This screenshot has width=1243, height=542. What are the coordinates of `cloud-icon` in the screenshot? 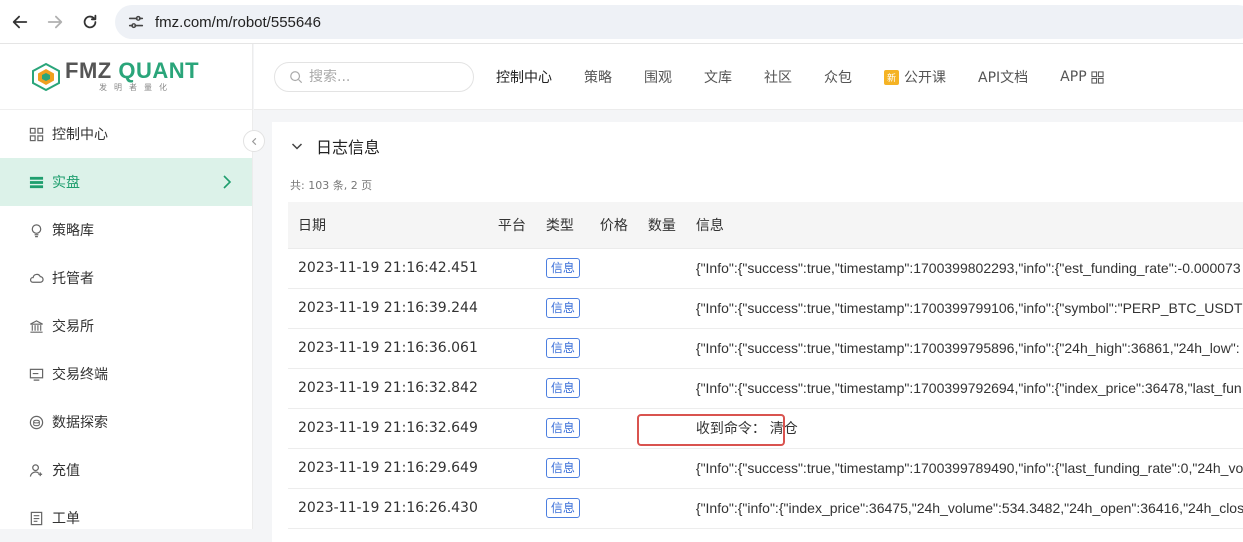 It's located at (36, 278).